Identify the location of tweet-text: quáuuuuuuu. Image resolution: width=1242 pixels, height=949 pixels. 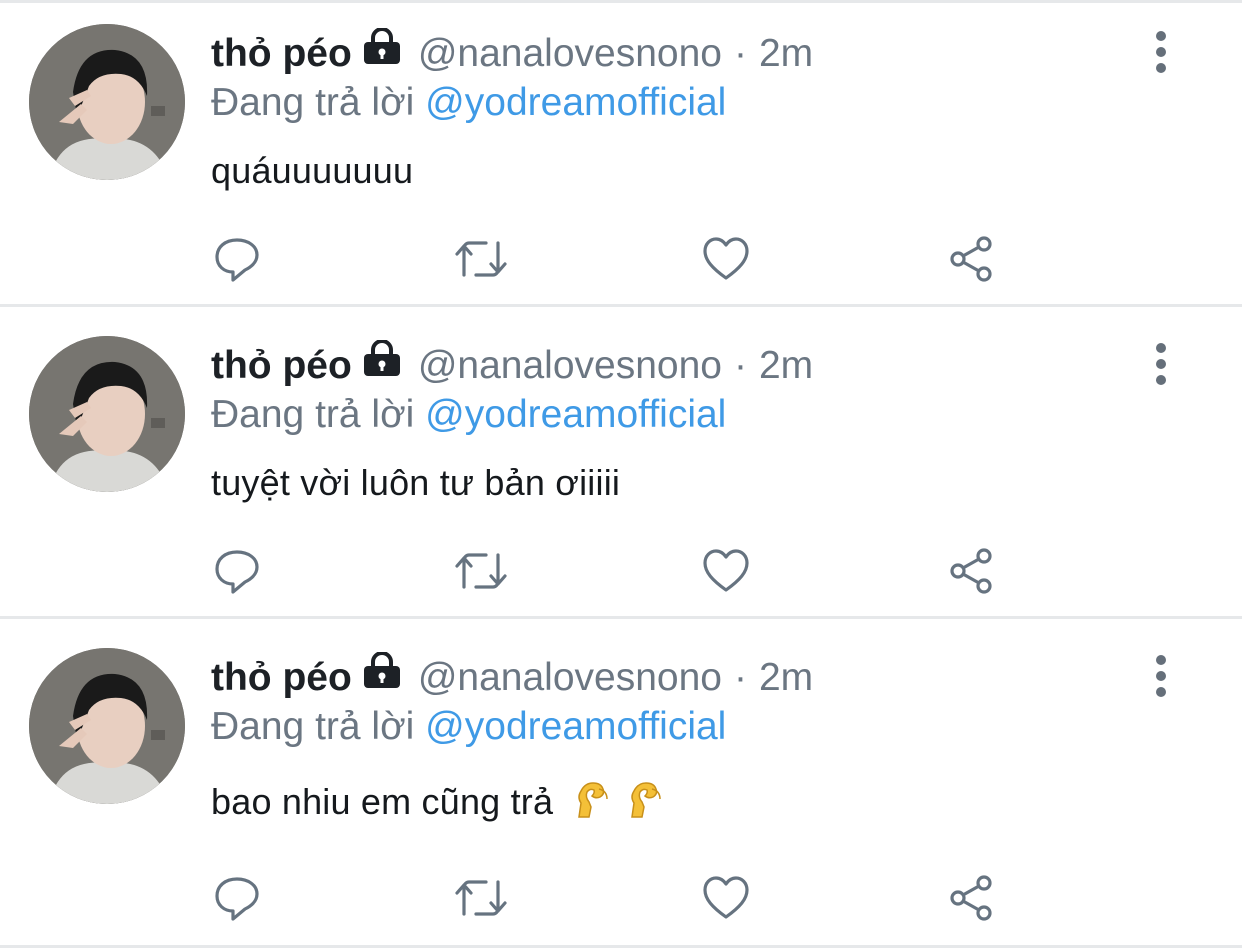
(312, 170).